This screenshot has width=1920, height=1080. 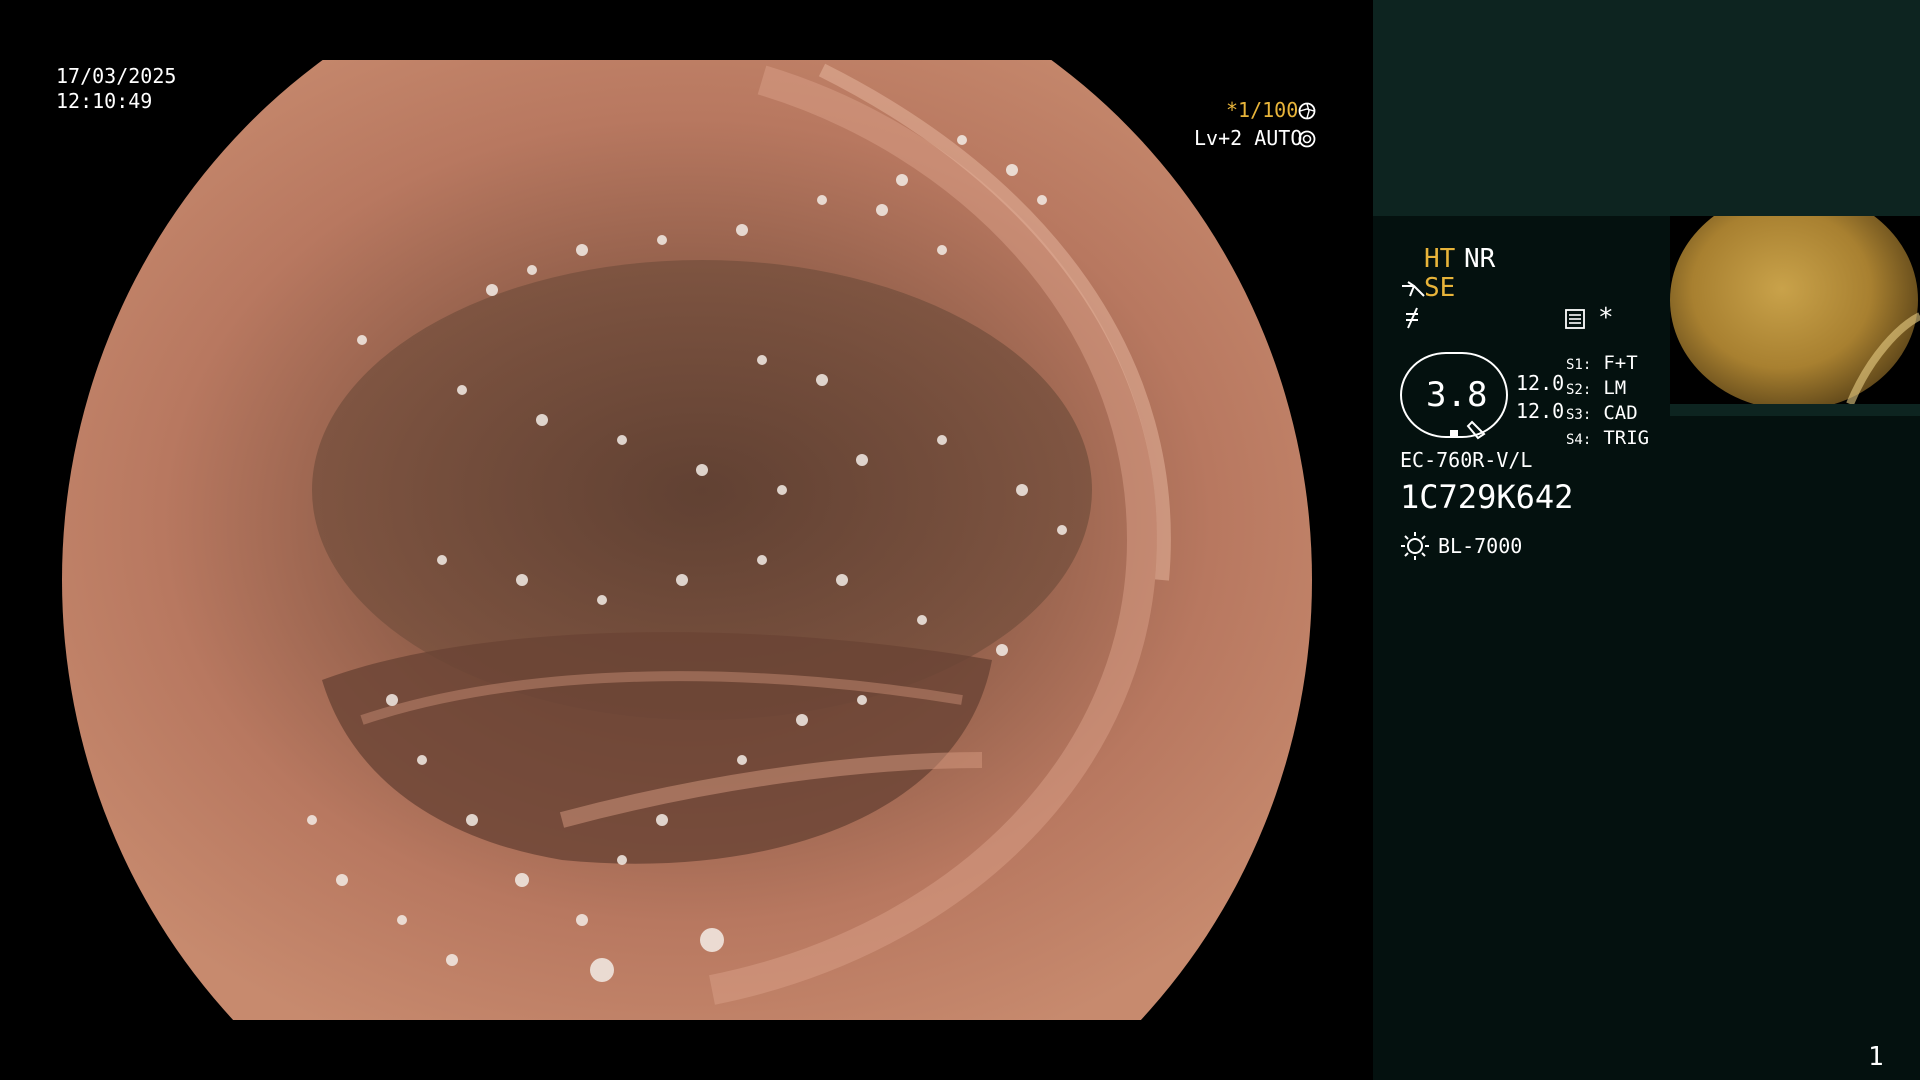 I want to click on thumbnail-preview, so click(x=1795, y=310).